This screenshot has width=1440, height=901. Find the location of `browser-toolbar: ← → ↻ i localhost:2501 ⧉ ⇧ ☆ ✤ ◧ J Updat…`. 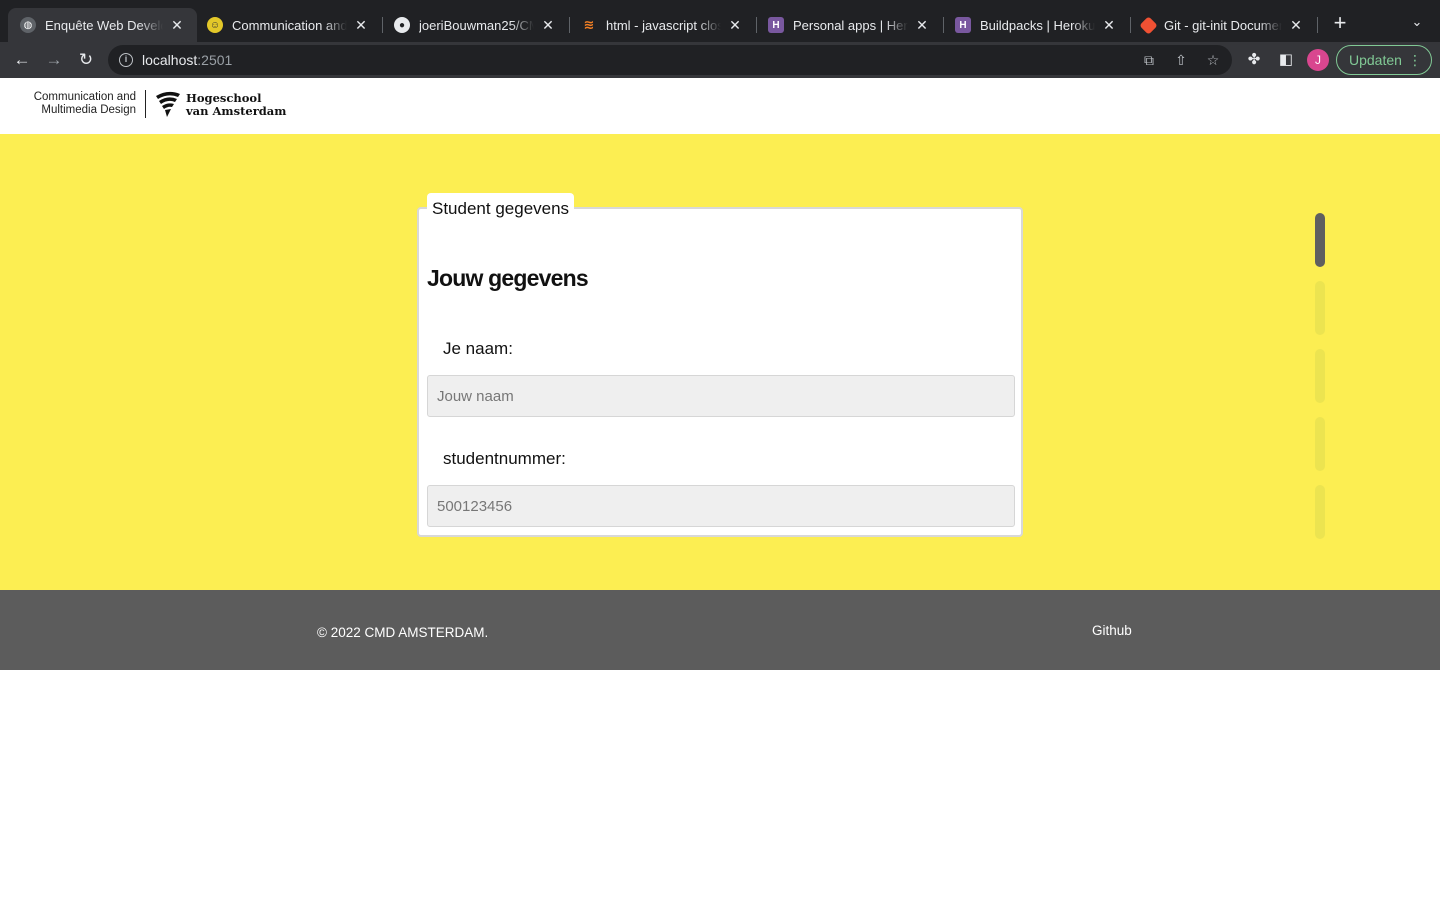

browser-toolbar: ← → ↻ i localhost:2501 ⧉ ⇧ ☆ ✤ ◧ J Updat… is located at coordinates (720, 60).